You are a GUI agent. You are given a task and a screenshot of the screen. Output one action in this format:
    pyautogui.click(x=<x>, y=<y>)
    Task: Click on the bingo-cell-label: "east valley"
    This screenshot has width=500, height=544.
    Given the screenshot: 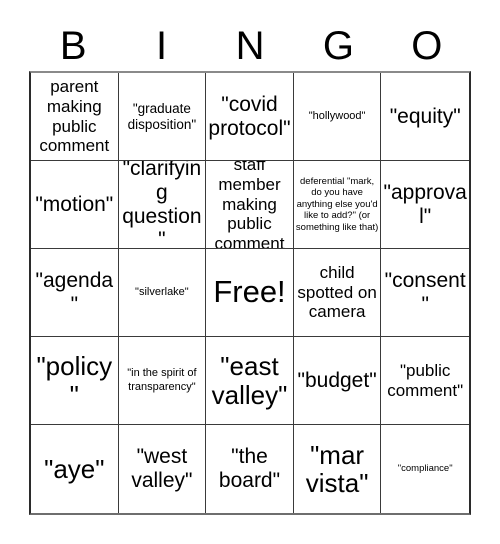 What is the action you would take?
    pyautogui.click(x=249, y=380)
    